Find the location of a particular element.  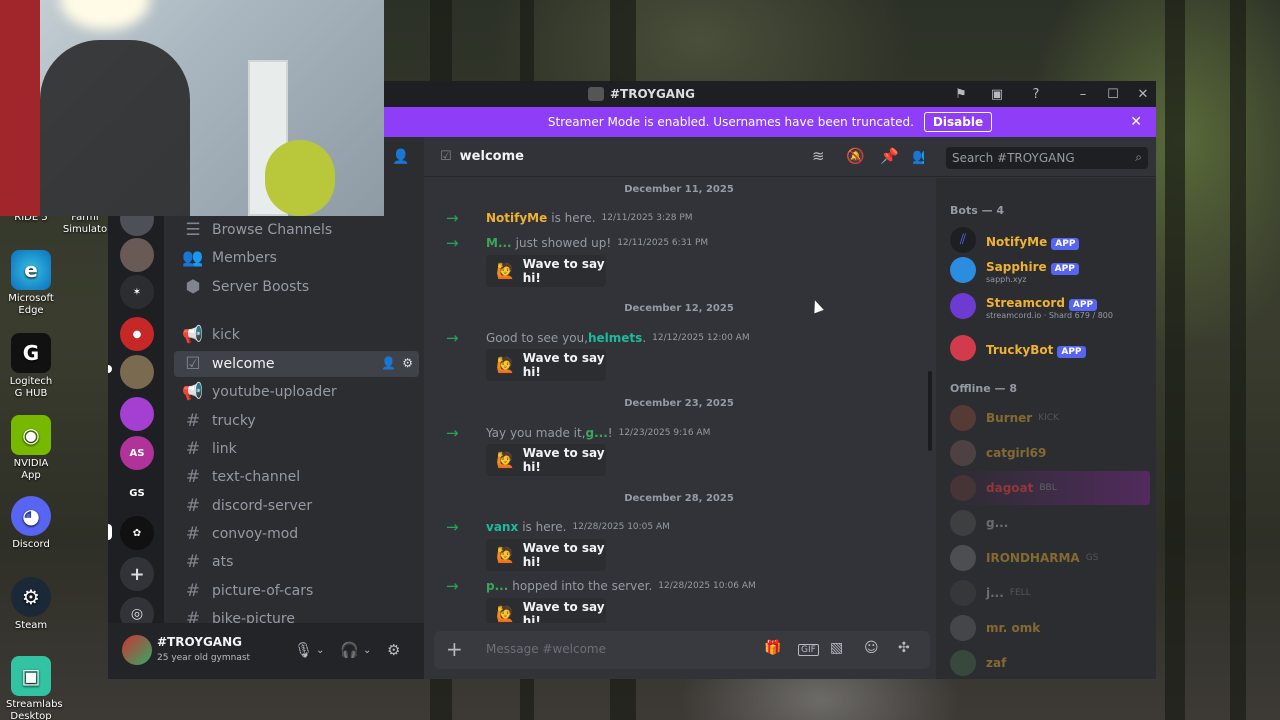

gift-icon: 🎁 is located at coordinates (772, 648).